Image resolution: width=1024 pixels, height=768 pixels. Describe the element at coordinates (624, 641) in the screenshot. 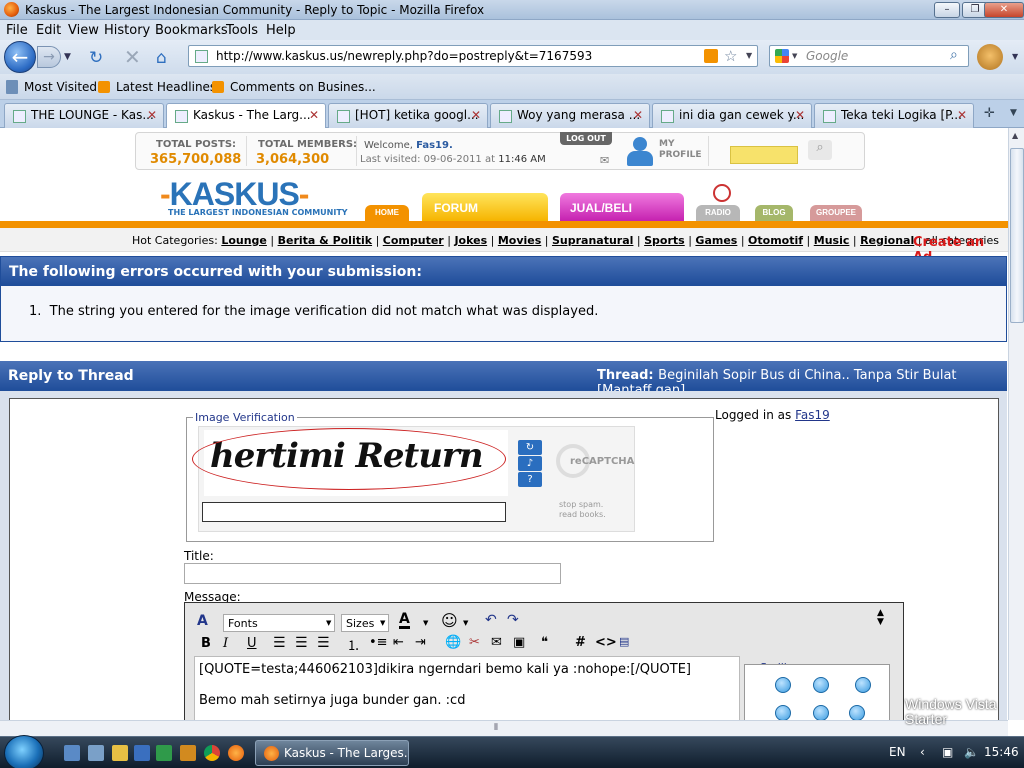

I see `php-code-icon: ▤` at that location.